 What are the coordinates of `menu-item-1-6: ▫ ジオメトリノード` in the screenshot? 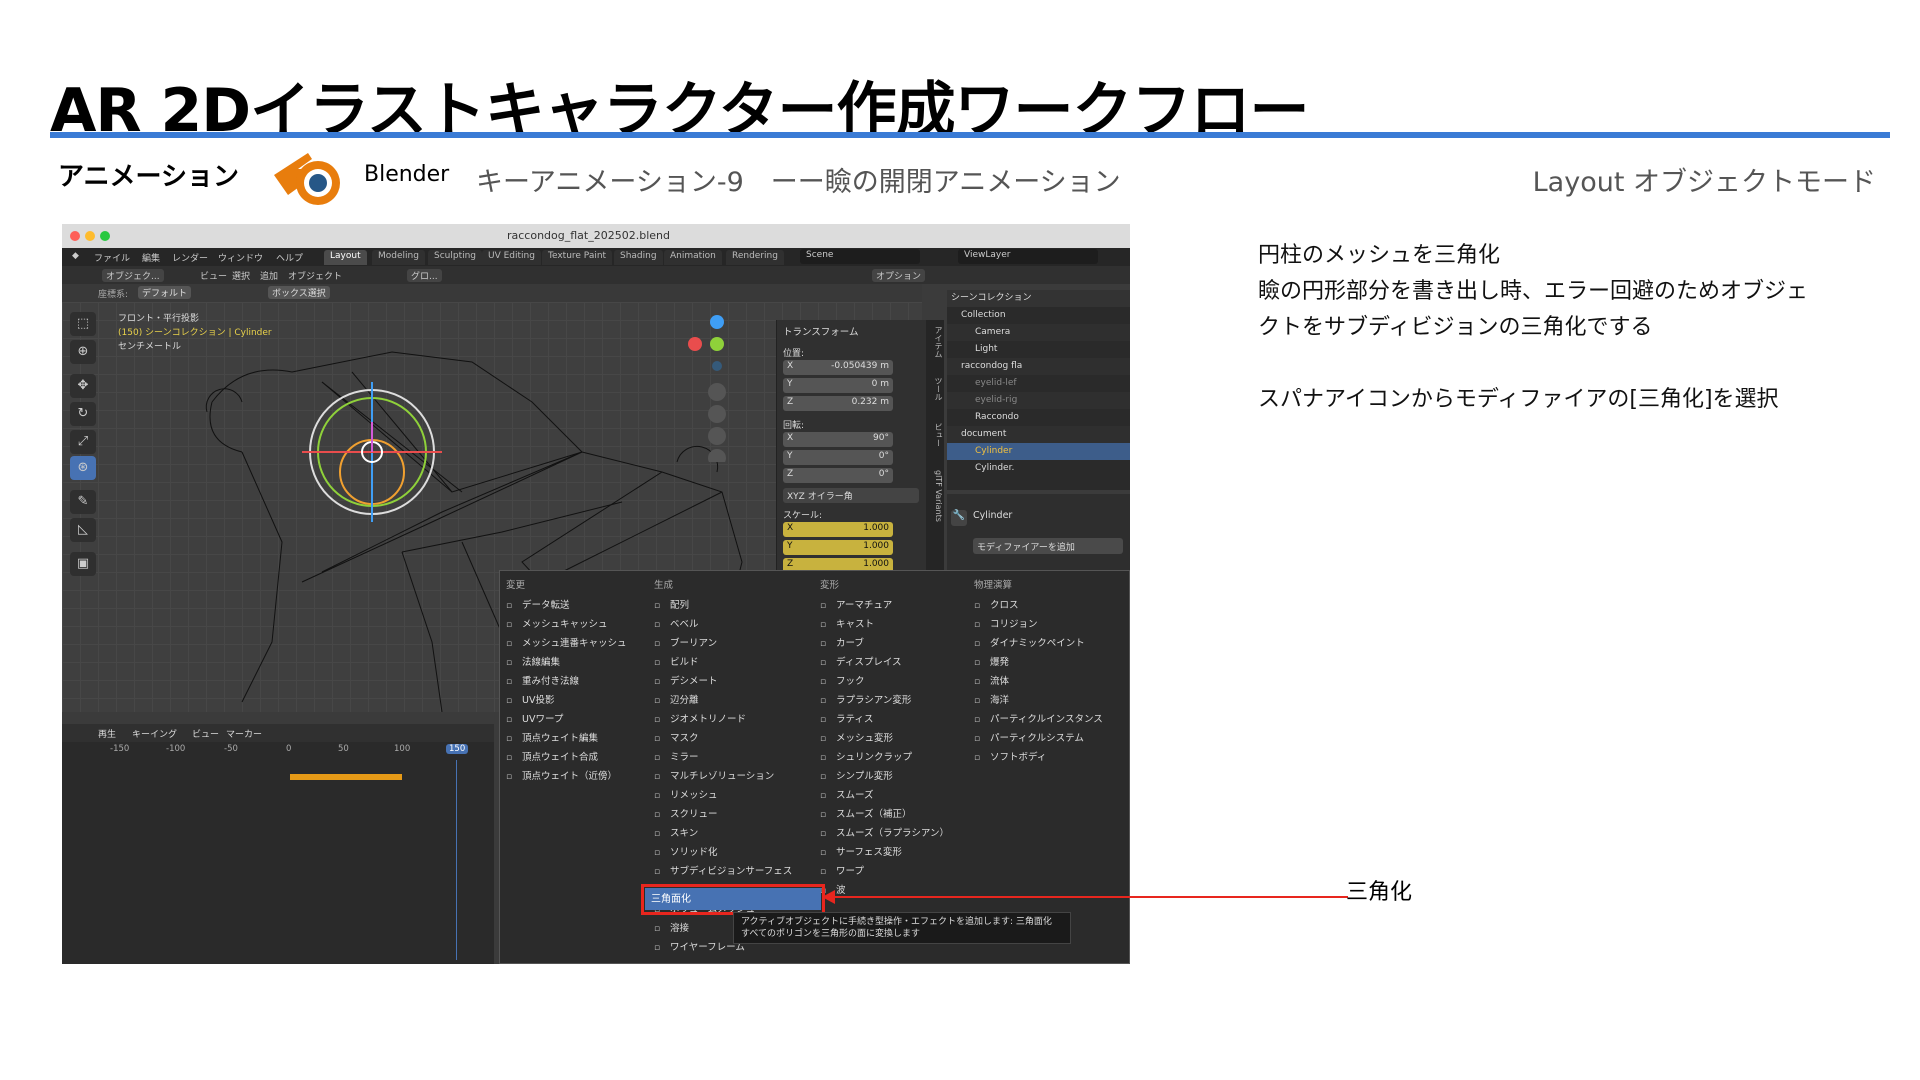 It's located at (700, 719).